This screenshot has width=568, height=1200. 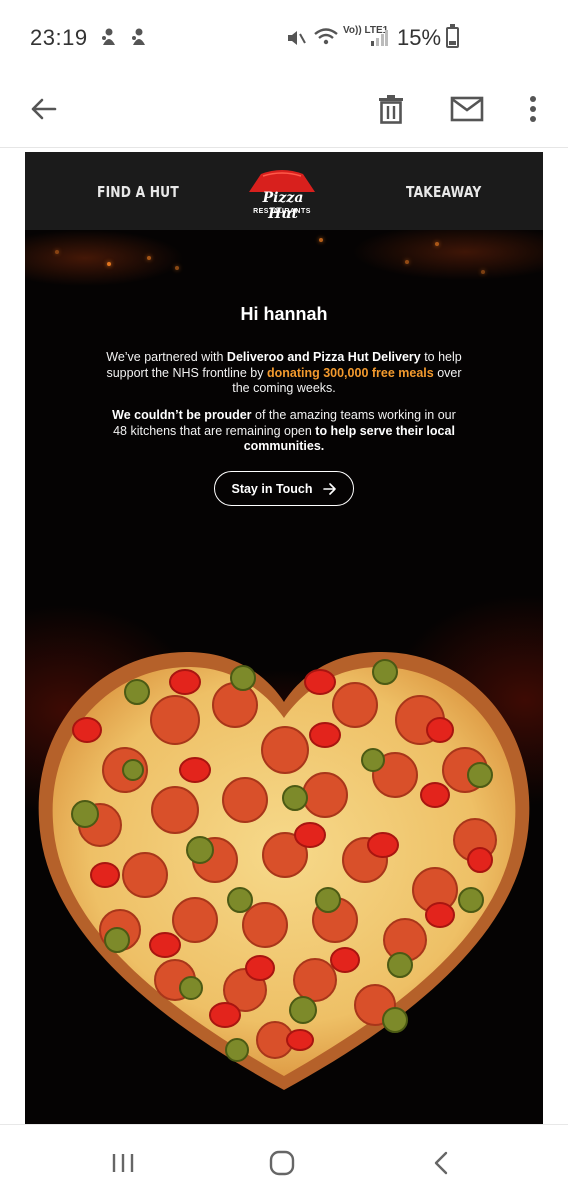 I want to click on trash-icon, so click(x=391, y=109).